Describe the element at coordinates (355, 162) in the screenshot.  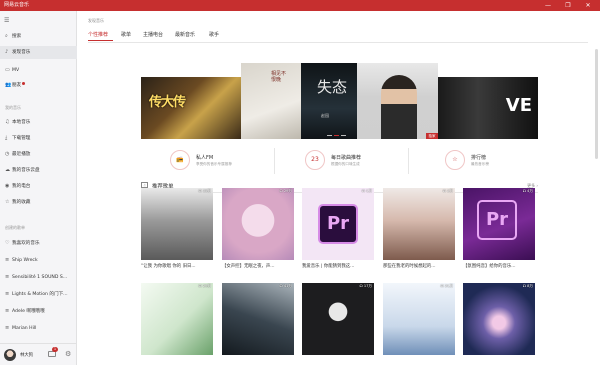
I see `feature-daily-songs: 23 每日歌曲推荐 根据你的口味生成` at that location.